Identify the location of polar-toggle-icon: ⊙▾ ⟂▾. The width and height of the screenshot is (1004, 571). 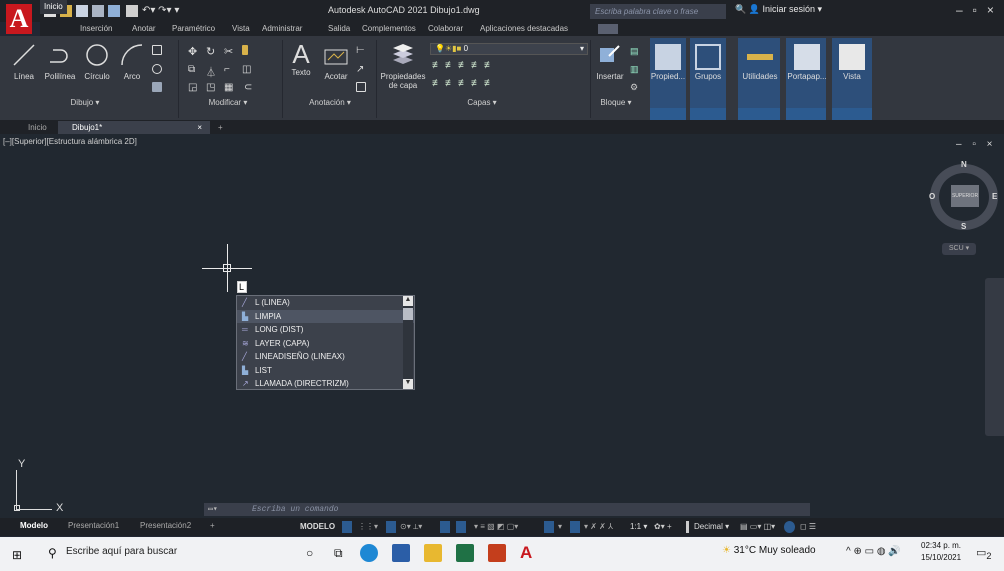
(411, 527).